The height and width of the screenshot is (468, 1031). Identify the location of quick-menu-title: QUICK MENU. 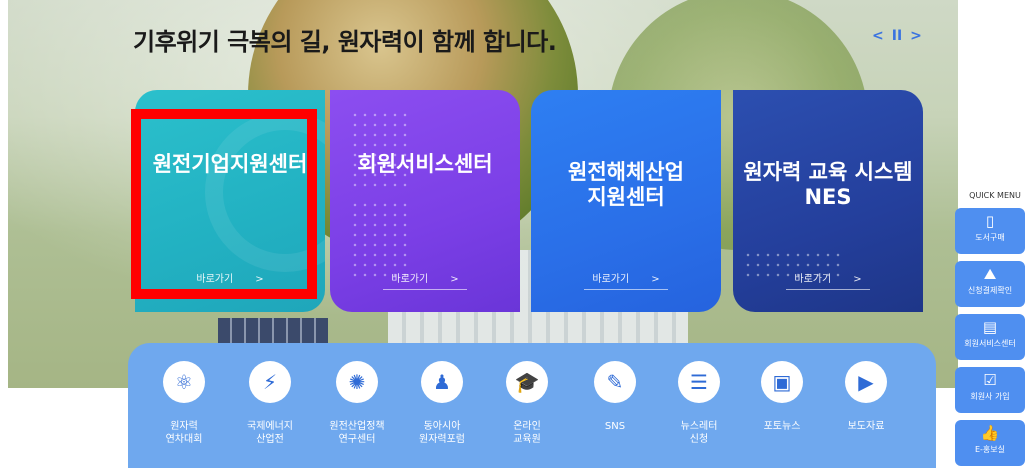
(995, 195).